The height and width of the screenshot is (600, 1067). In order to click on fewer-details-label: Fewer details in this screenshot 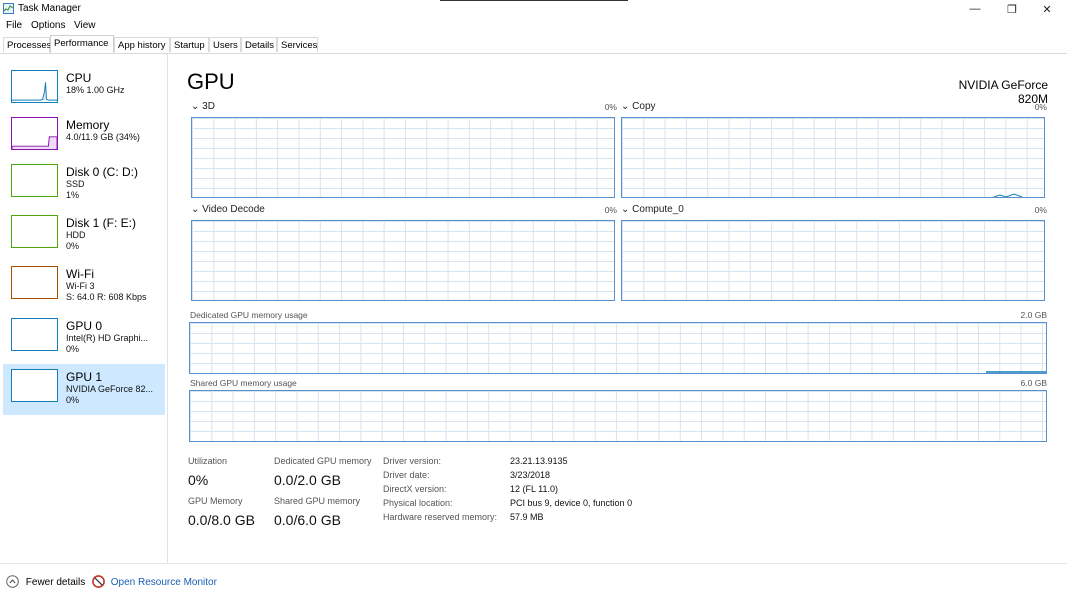, I will do `click(55, 582)`.